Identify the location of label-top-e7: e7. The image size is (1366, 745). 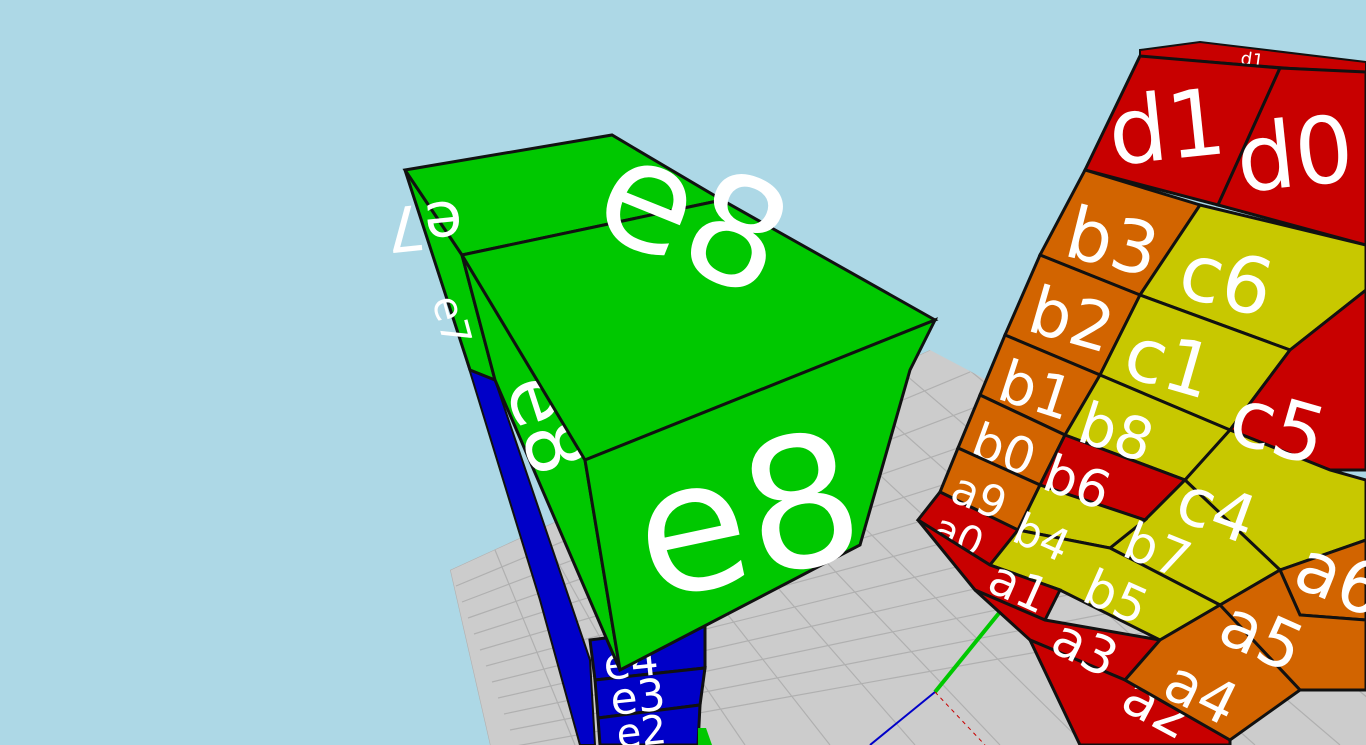
(424, 226).